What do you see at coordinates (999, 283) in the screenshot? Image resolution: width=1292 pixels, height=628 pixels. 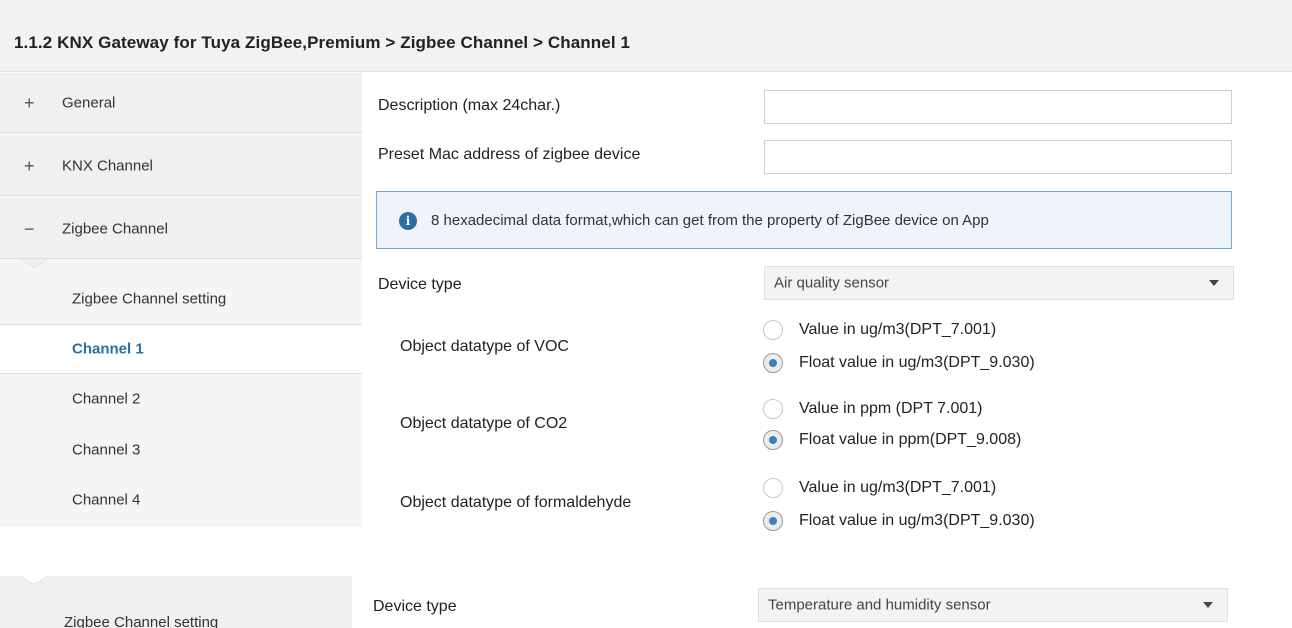 I see `device-type-select: Air quality sensor` at bounding box center [999, 283].